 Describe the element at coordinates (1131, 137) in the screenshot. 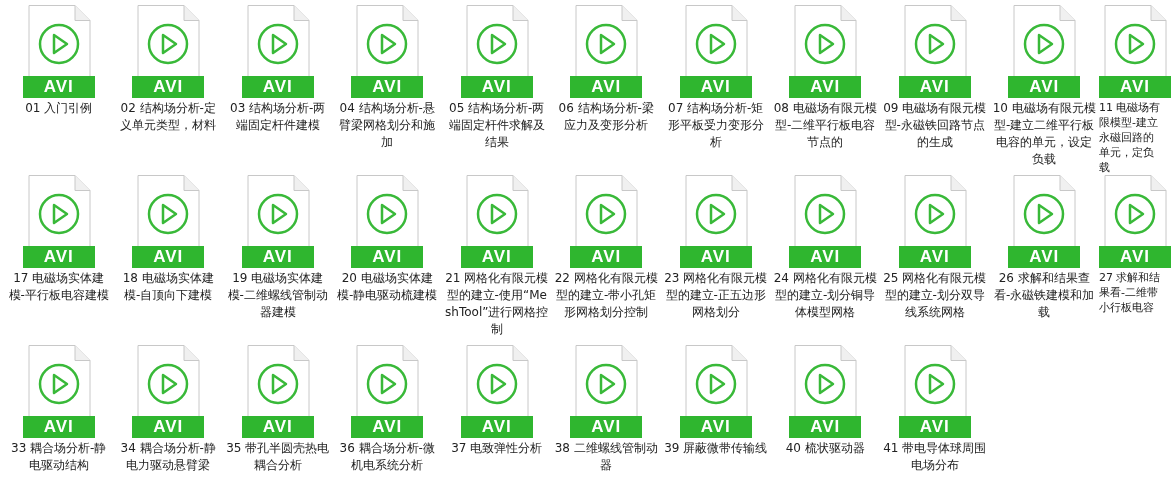

I see `file-name: 11 电磁场有限模型-建立永磁回路的单元，定负载` at that location.